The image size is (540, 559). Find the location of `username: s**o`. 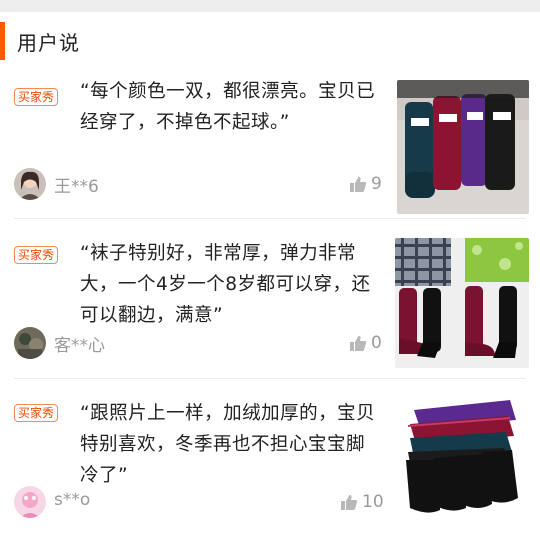

username: s**o is located at coordinates (72, 500).